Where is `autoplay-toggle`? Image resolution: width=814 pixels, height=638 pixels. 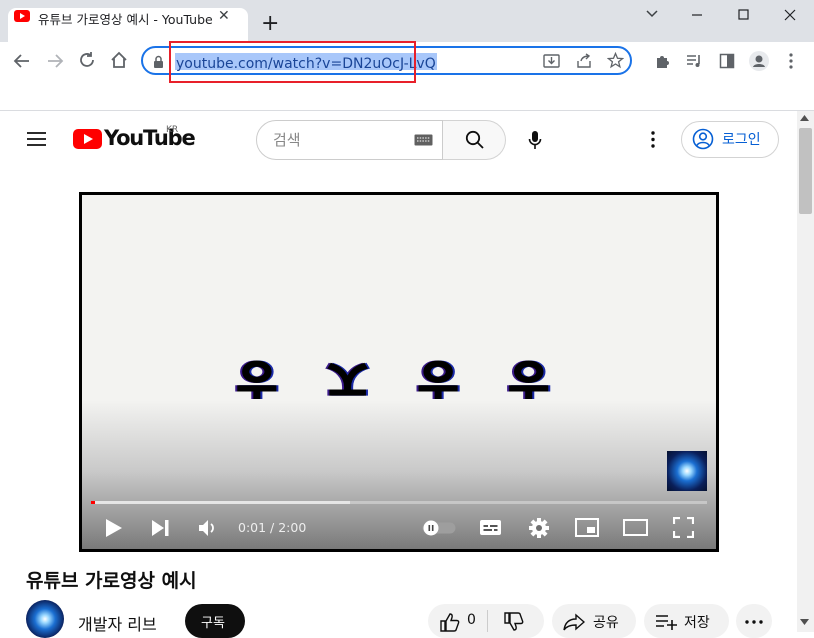
autoplay-toggle is located at coordinates (439, 528).